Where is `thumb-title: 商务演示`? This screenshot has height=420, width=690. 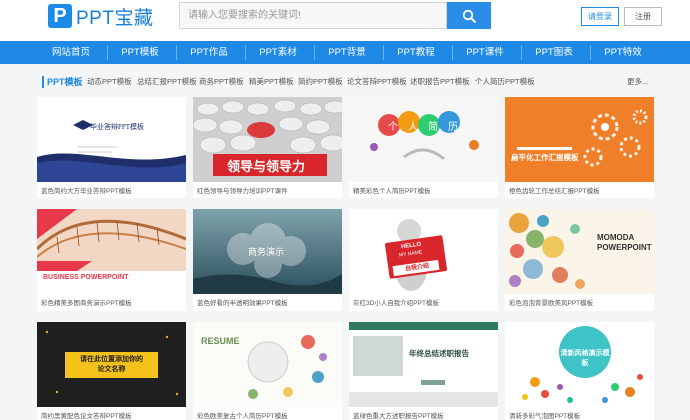 thumb-title: 商务演示 is located at coordinates (266, 252).